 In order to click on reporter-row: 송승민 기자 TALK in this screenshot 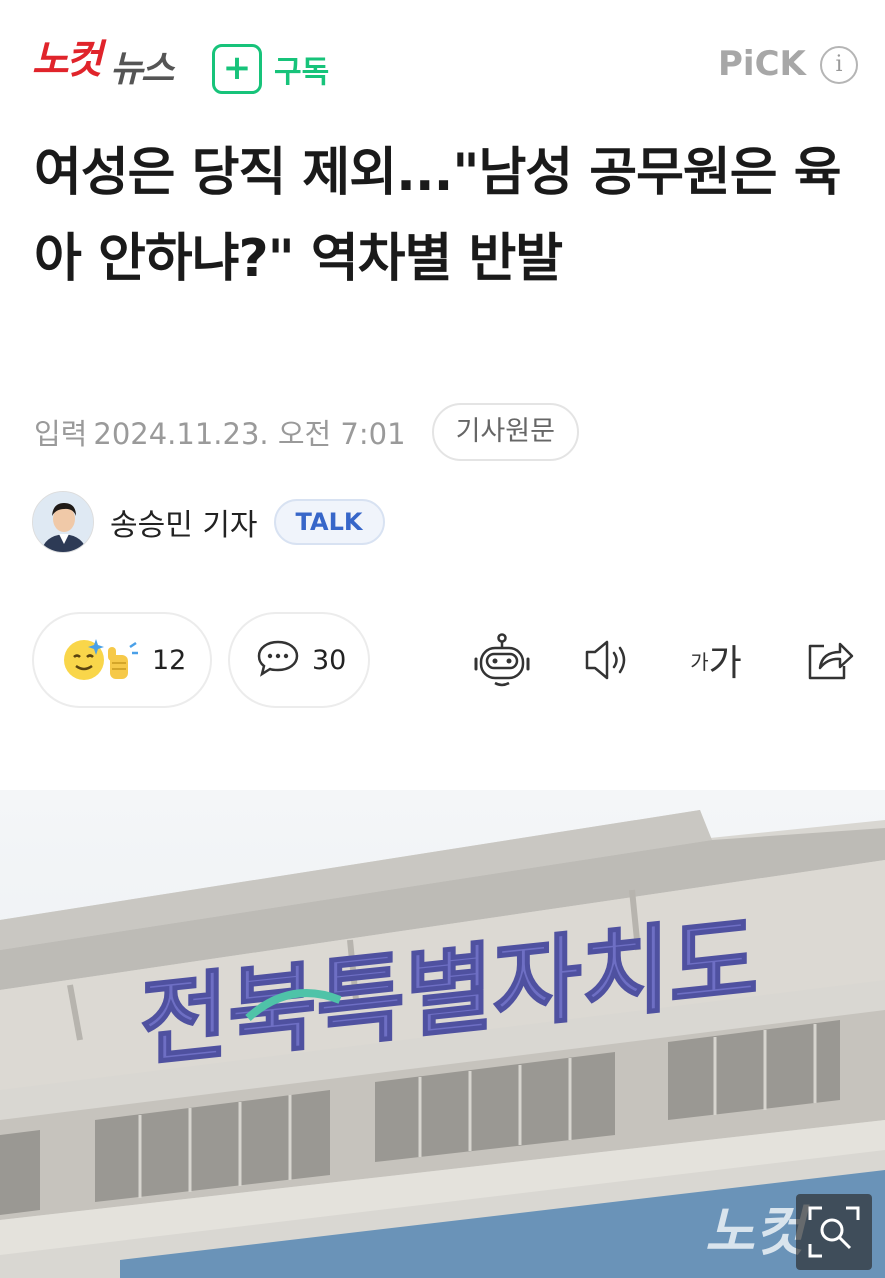, I will do `click(208, 522)`.